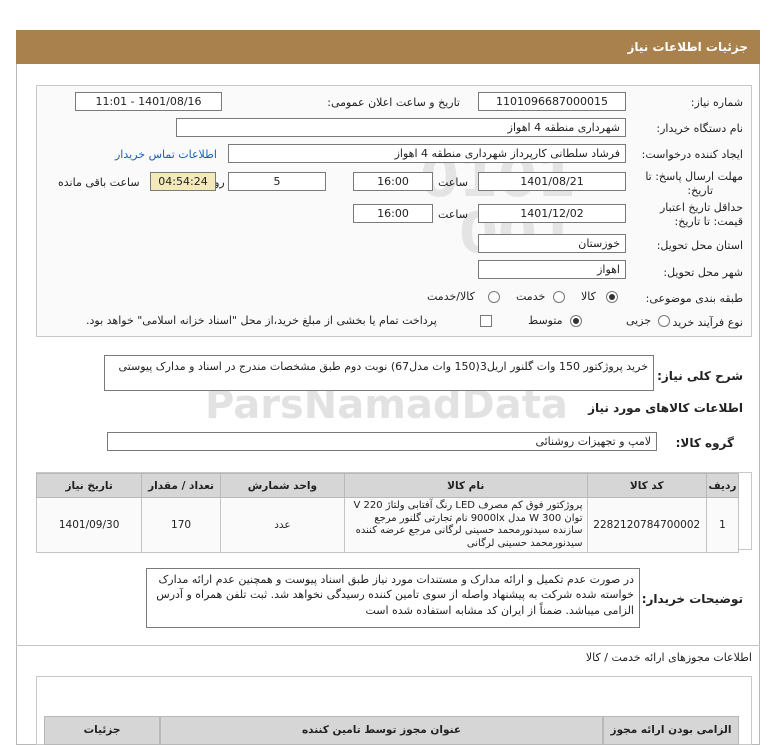 Image resolution: width=770 pixels, height=745 pixels. What do you see at coordinates (646, 525) in the screenshot?
I see `cell-code: 2282120784700002` at bounding box center [646, 525].